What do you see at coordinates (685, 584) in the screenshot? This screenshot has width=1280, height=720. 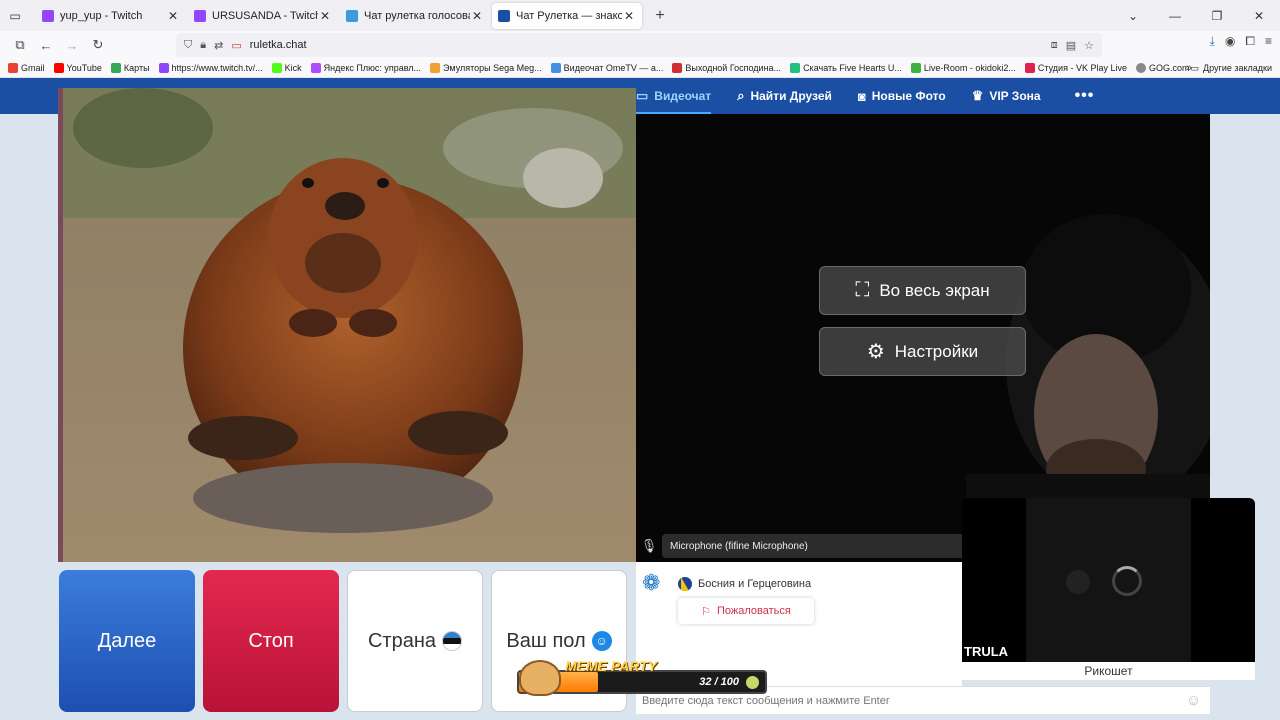 I see `bosnia-flag-icon` at bounding box center [685, 584].